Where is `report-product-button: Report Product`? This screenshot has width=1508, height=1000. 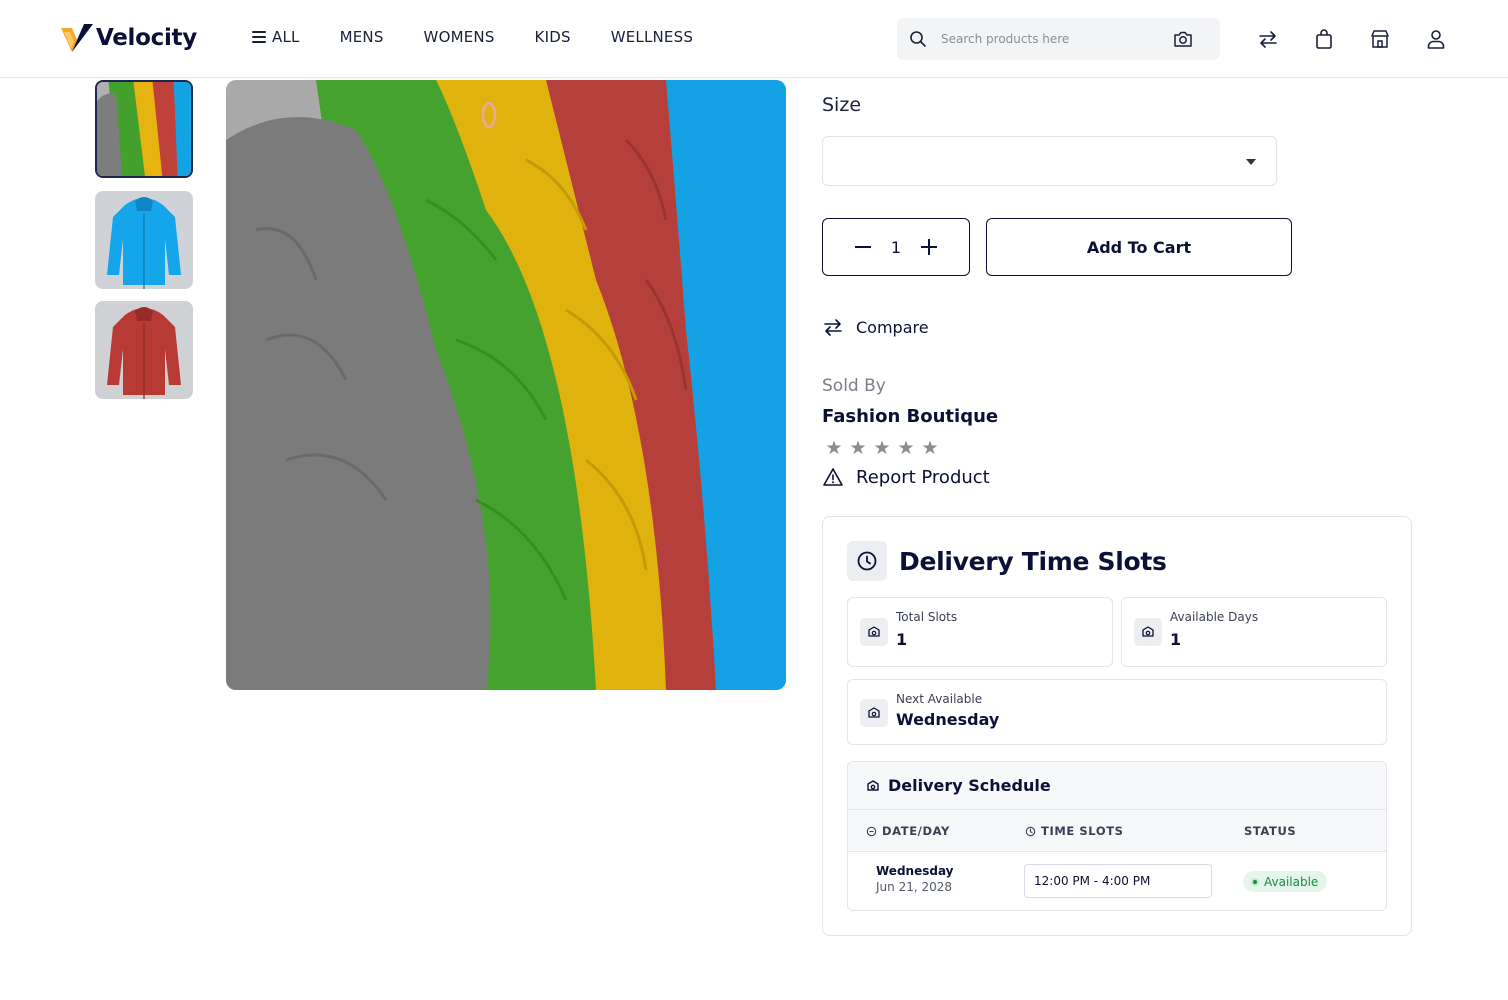 report-product-button: Report Product is located at coordinates (906, 477).